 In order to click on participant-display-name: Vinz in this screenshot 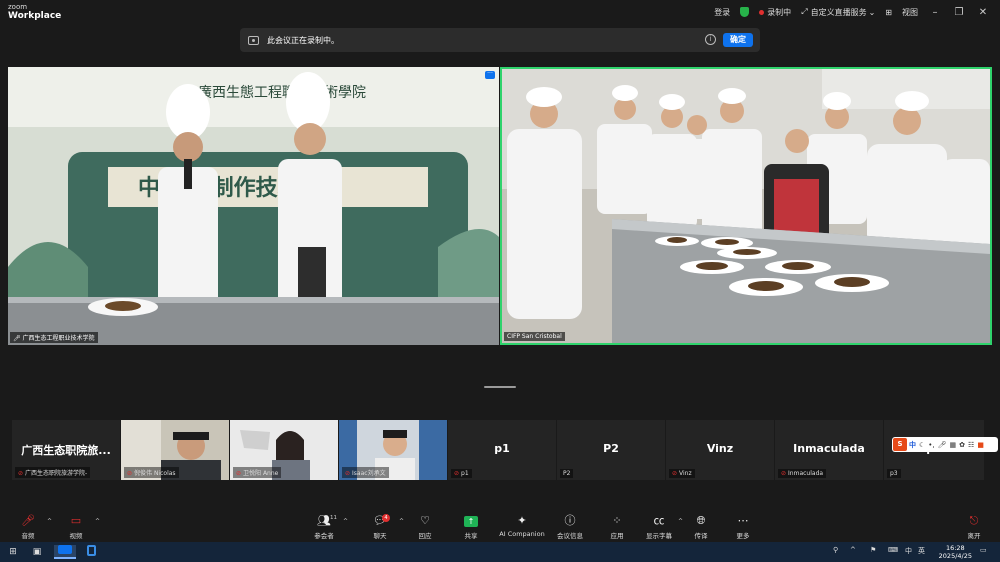, I will do `click(720, 448)`.